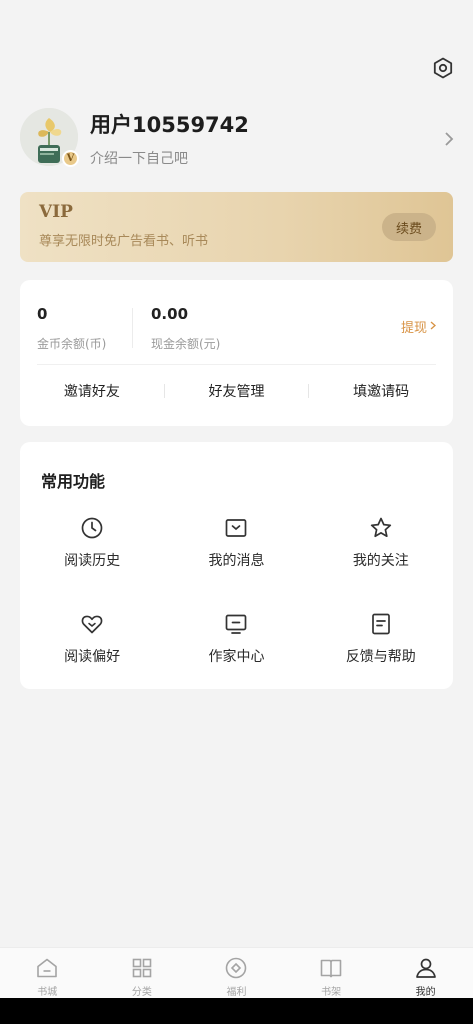 Image resolution: width=473 pixels, height=1024 pixels. I want to click on tab-category: 分类, so click(142, 973).